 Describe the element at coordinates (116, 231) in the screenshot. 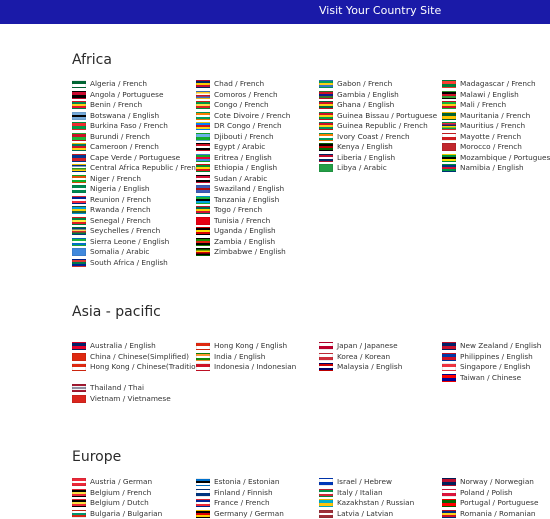

I see `country-link: Seychelles / French` at that location.